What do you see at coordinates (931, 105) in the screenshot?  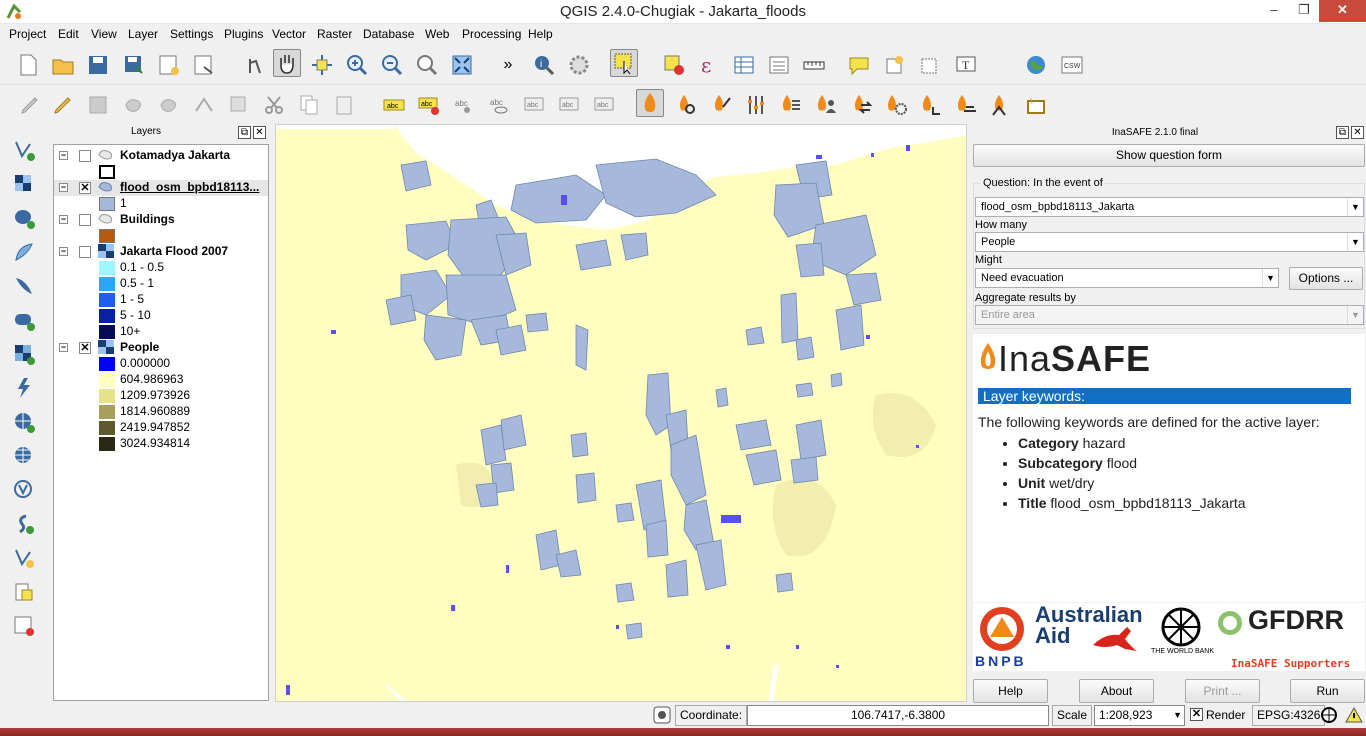 I see `inasafe-save-scenario-icon` at bounding box center [931, 105].